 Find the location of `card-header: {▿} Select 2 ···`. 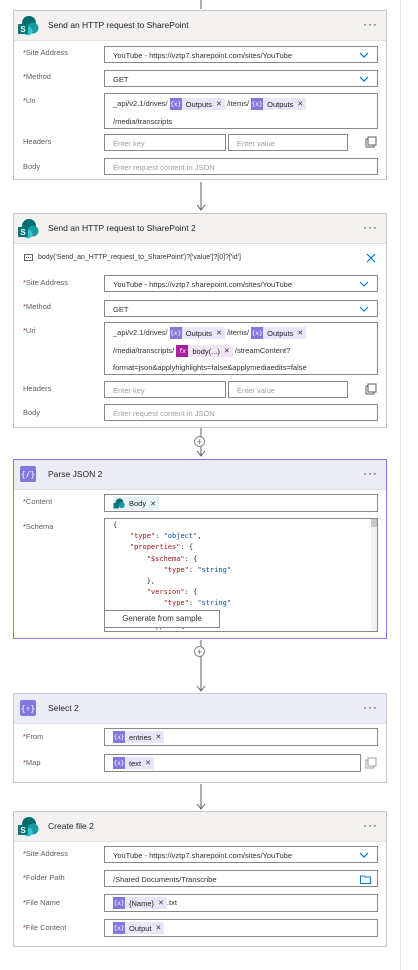

card-header: {▿} Select 2 ··· is located at coordinates (200, 709).